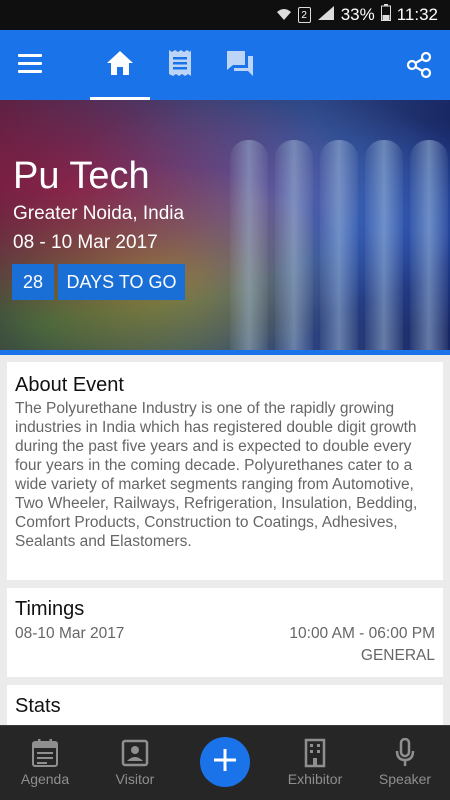 This screenshot has width=450, height=800. What do you see at coordinates (33, 282) in the screenshot?
I see `days-count-badge: 28` at bounding box center [33, 282].